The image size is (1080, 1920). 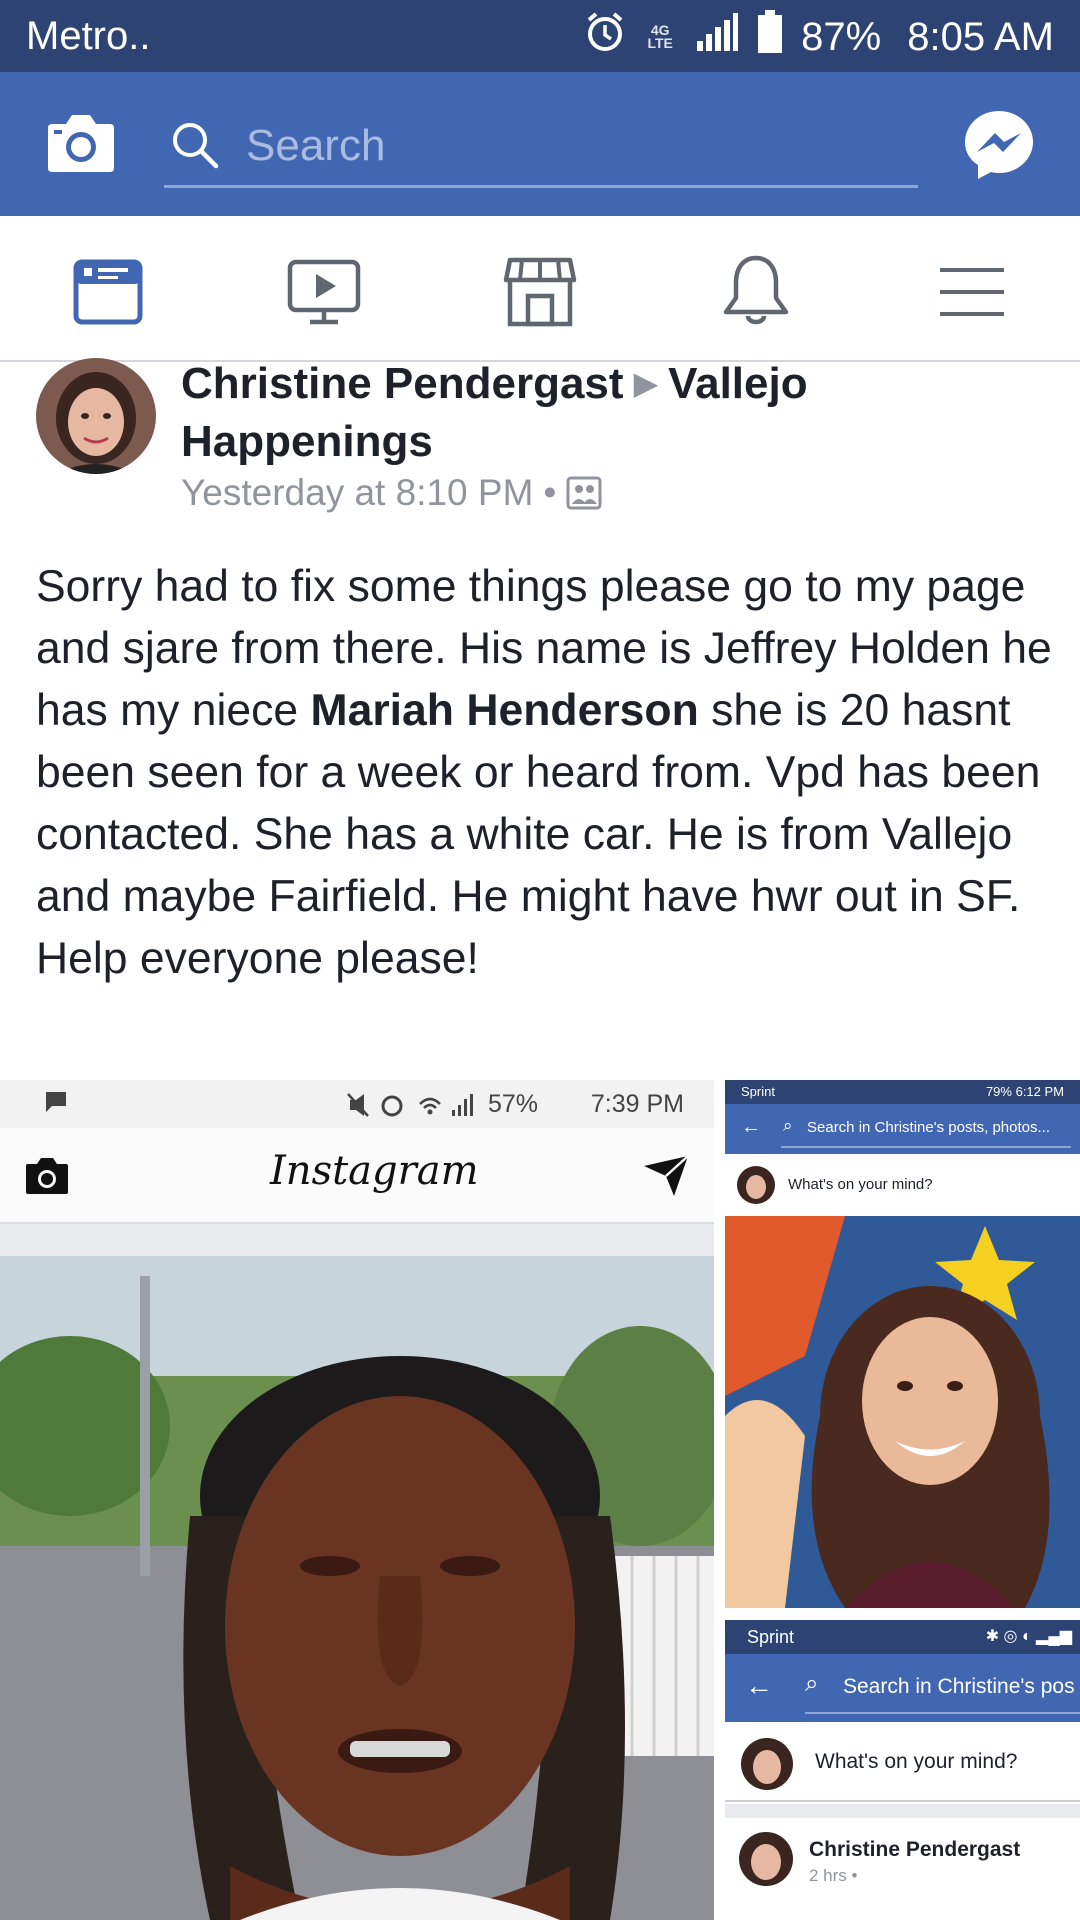 I want to click on tab-notifications, so click(x=756, y=292).